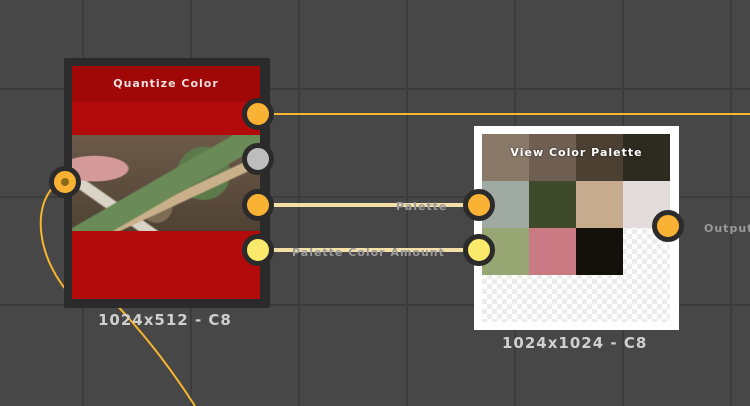 This screenshot has height=406, width=750. I want to click on node-quantize-body: Quantize Color, so click(166, 182).